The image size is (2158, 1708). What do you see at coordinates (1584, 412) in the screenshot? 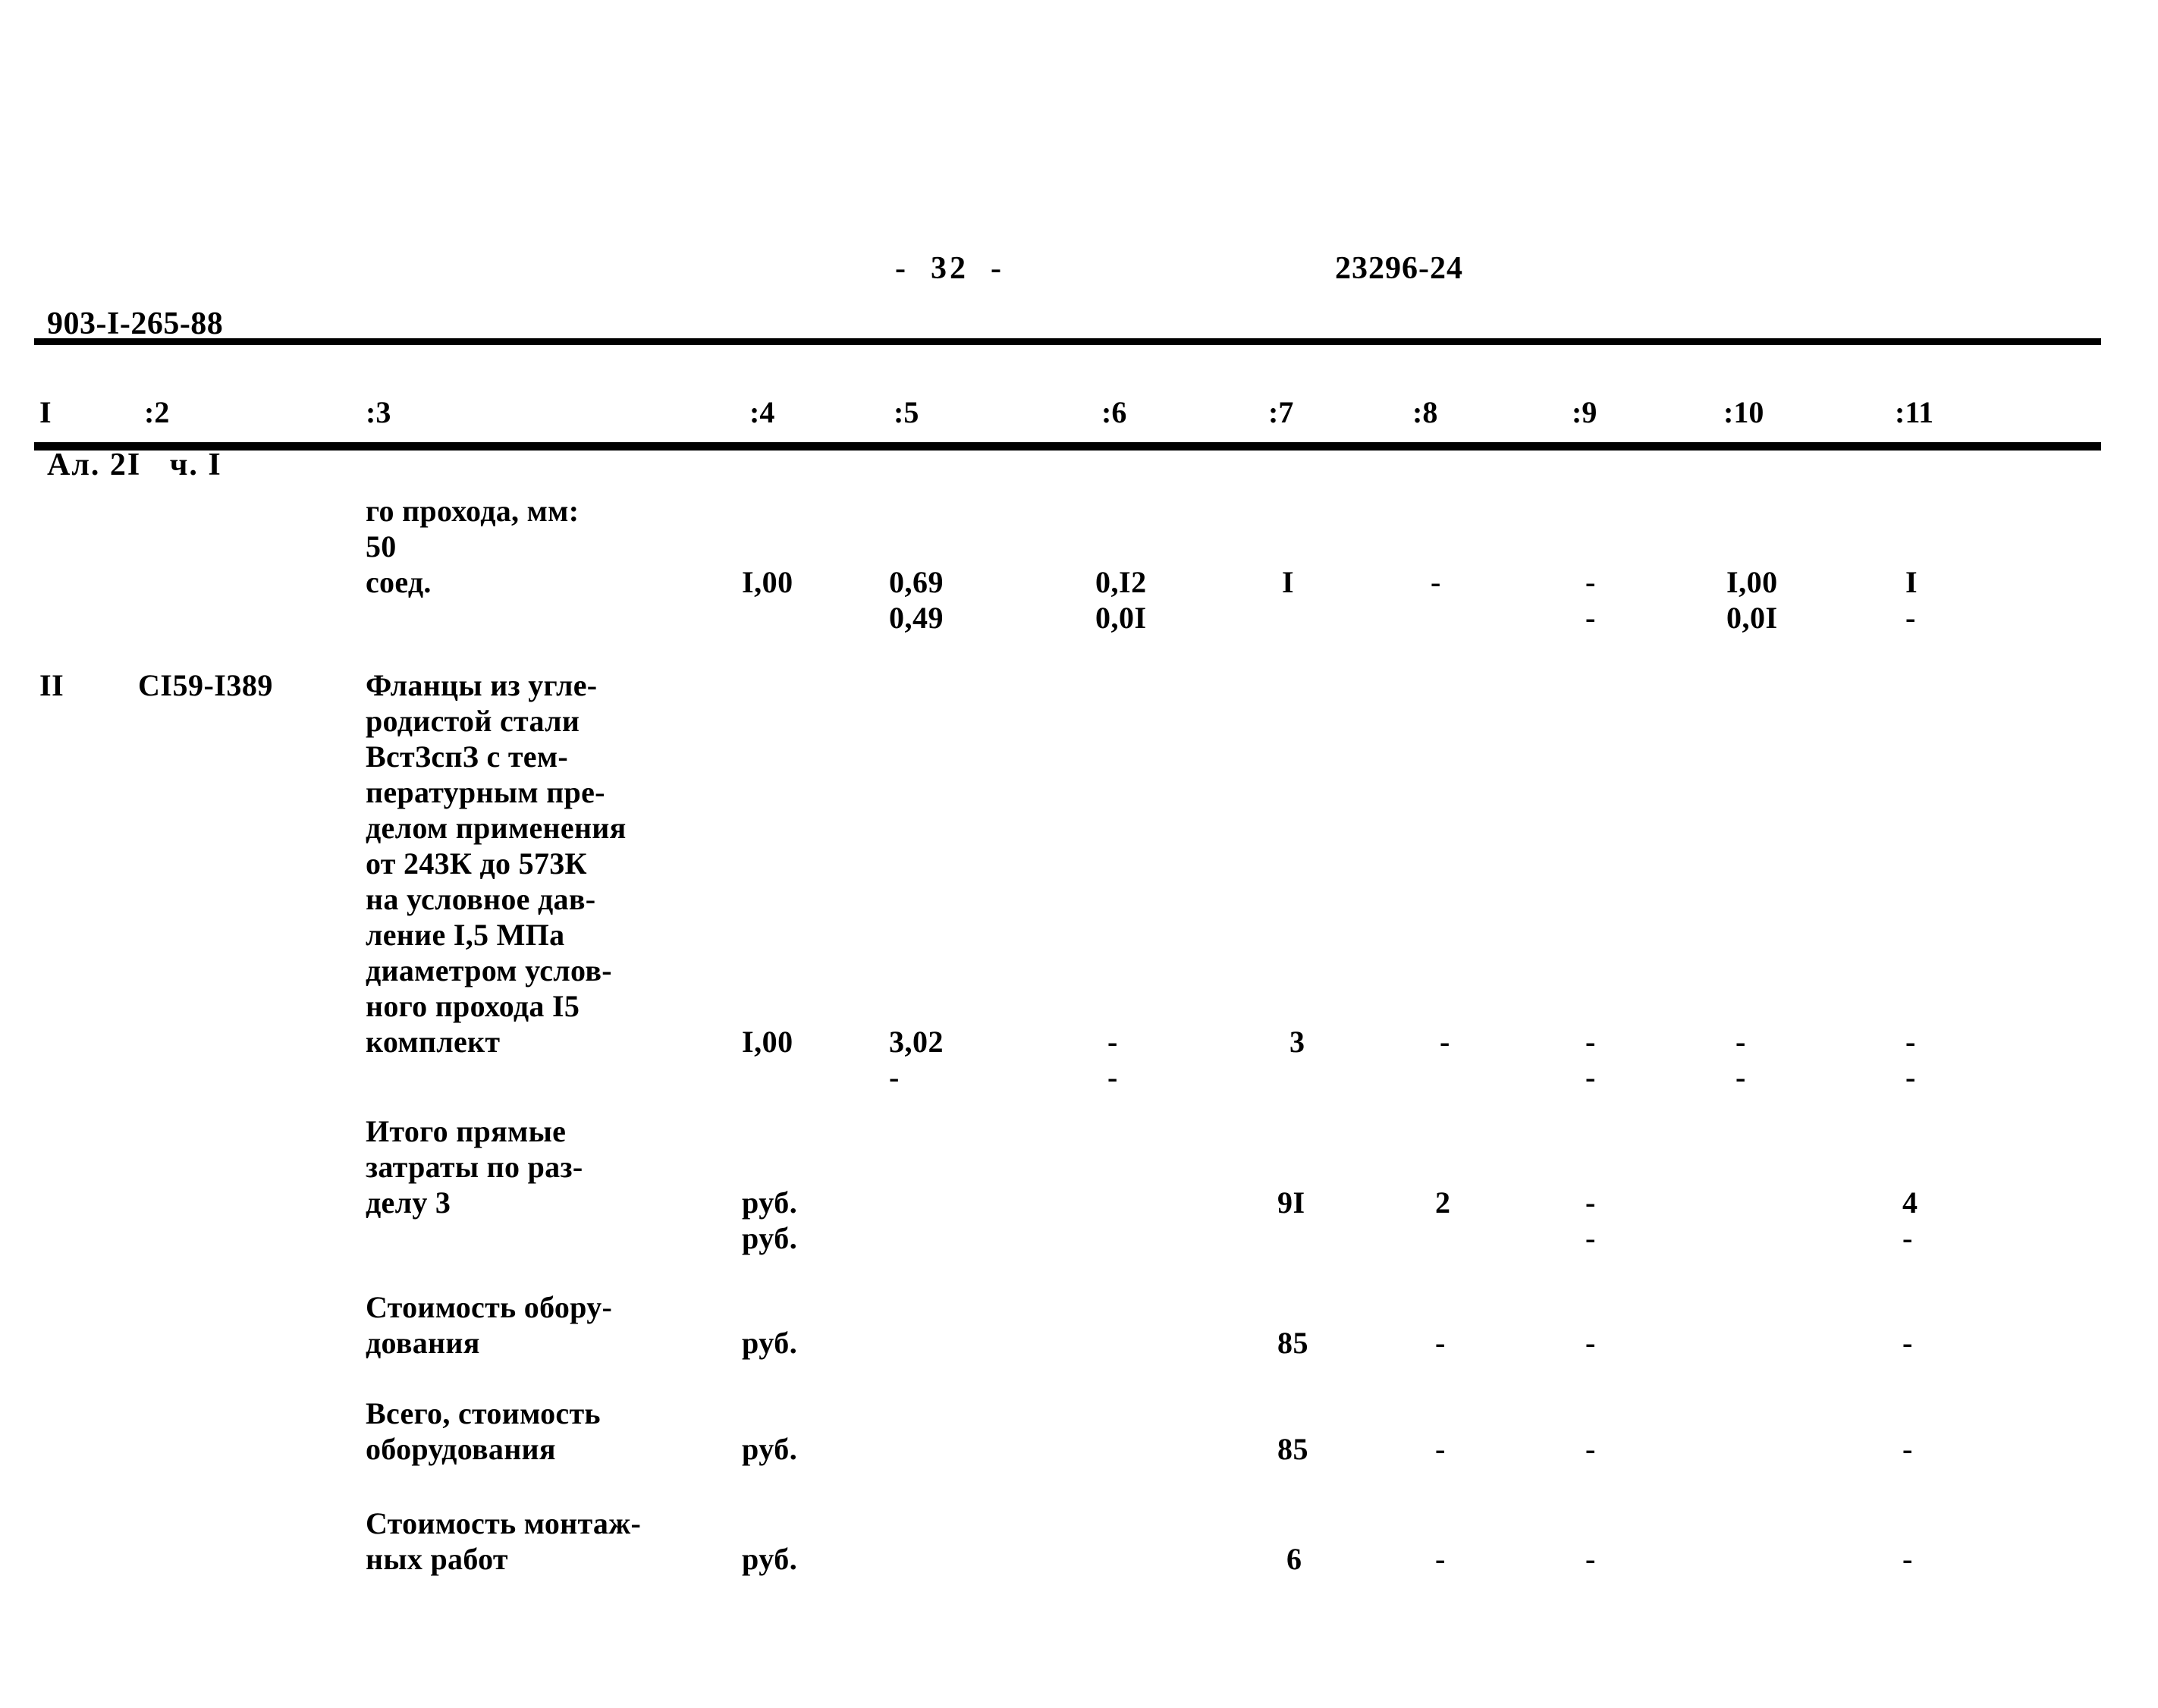
I see `column-header-9: :9` at bounding box center [1584, 412].